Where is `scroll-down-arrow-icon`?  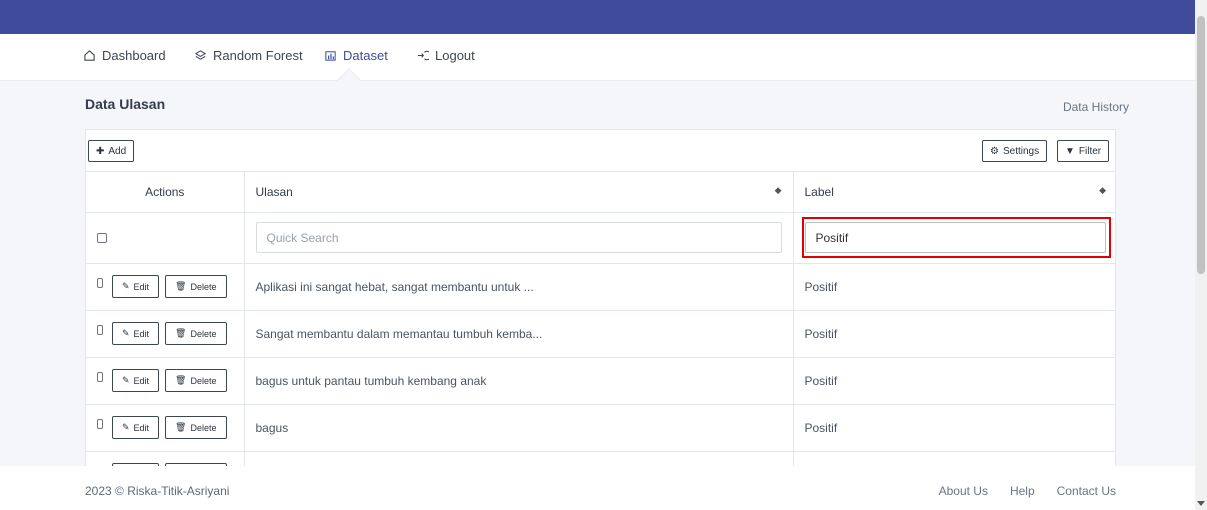
scroll-down-arrow-icon is located at coordinates (1201, 503).